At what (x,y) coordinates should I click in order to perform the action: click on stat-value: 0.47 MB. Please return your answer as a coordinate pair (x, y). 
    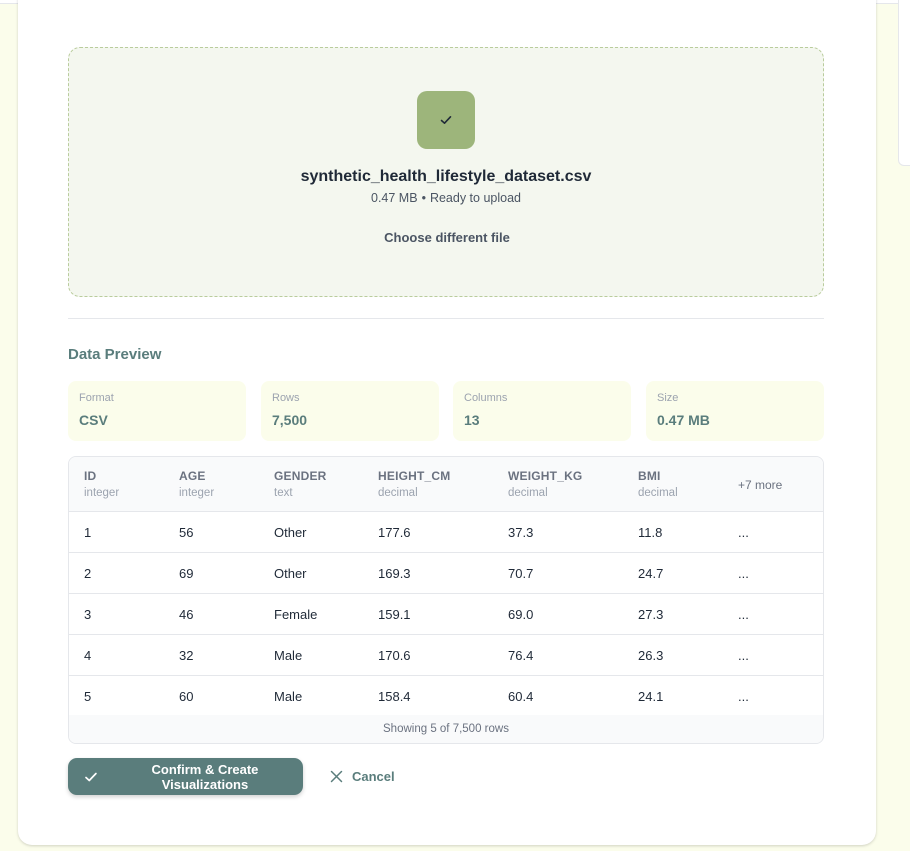
    Looking at the image, I should click on (683, 420).